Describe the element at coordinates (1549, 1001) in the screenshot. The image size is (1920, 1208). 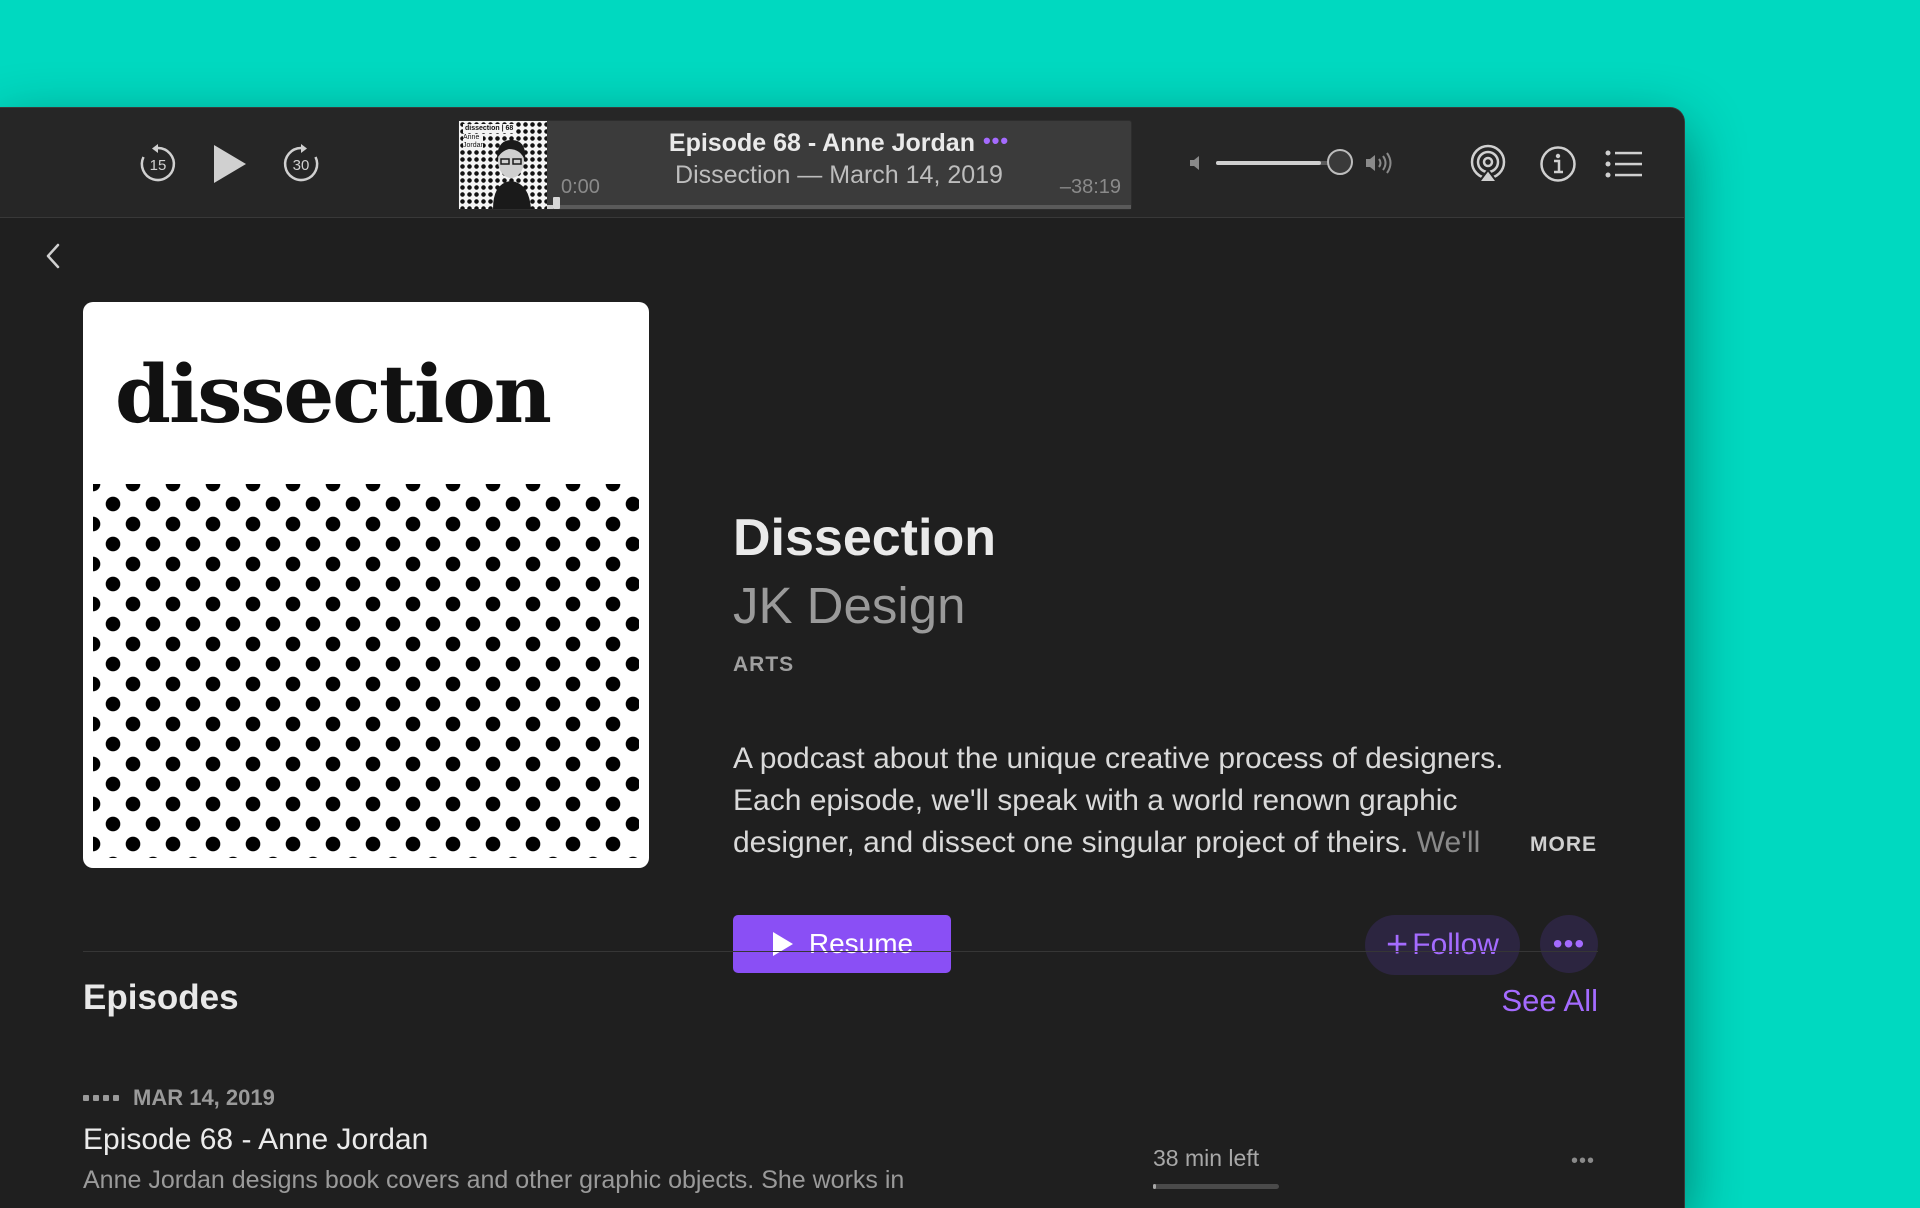
I see `see-all-link: See All` at that location.